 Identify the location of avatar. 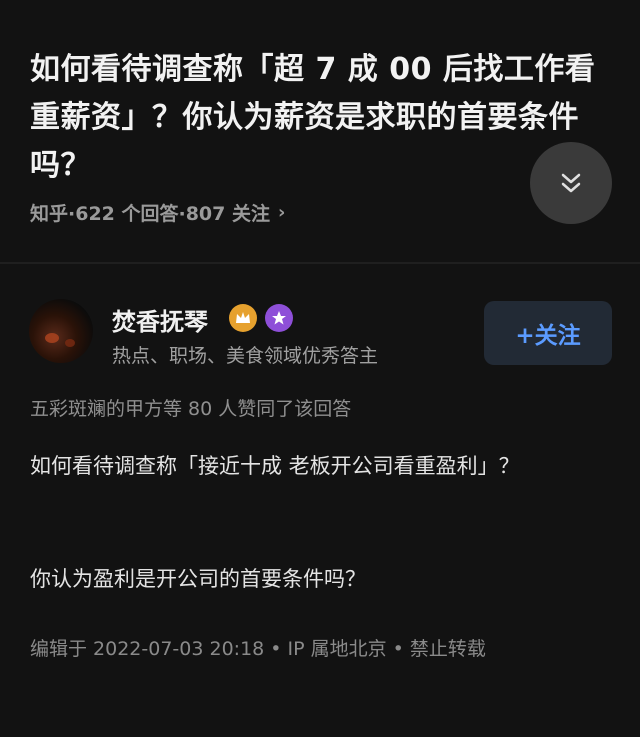
(61, 331).